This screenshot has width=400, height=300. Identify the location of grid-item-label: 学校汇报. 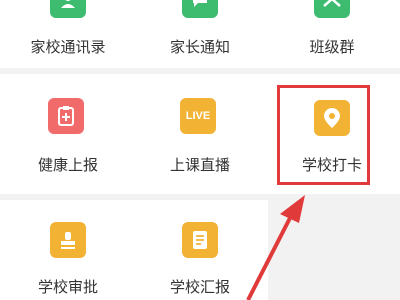
(199, 287).